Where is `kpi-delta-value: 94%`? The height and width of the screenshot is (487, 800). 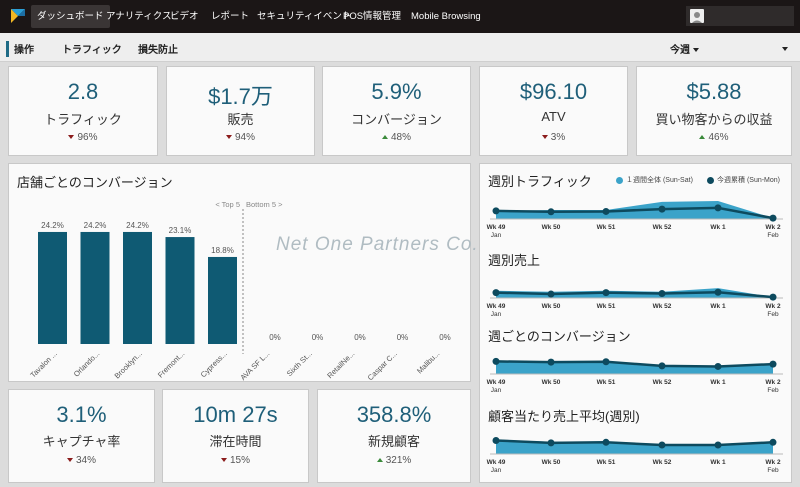 kpi-delta-value: 94% is located at coordinates (244, 137).